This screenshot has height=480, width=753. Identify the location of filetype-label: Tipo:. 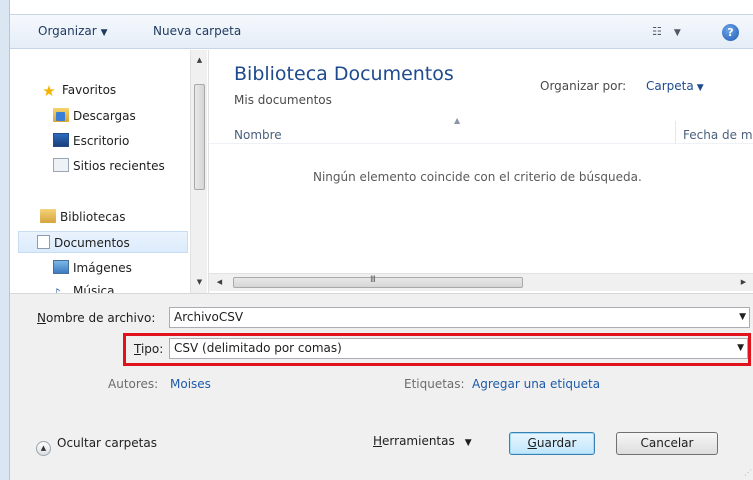
(148, 349).